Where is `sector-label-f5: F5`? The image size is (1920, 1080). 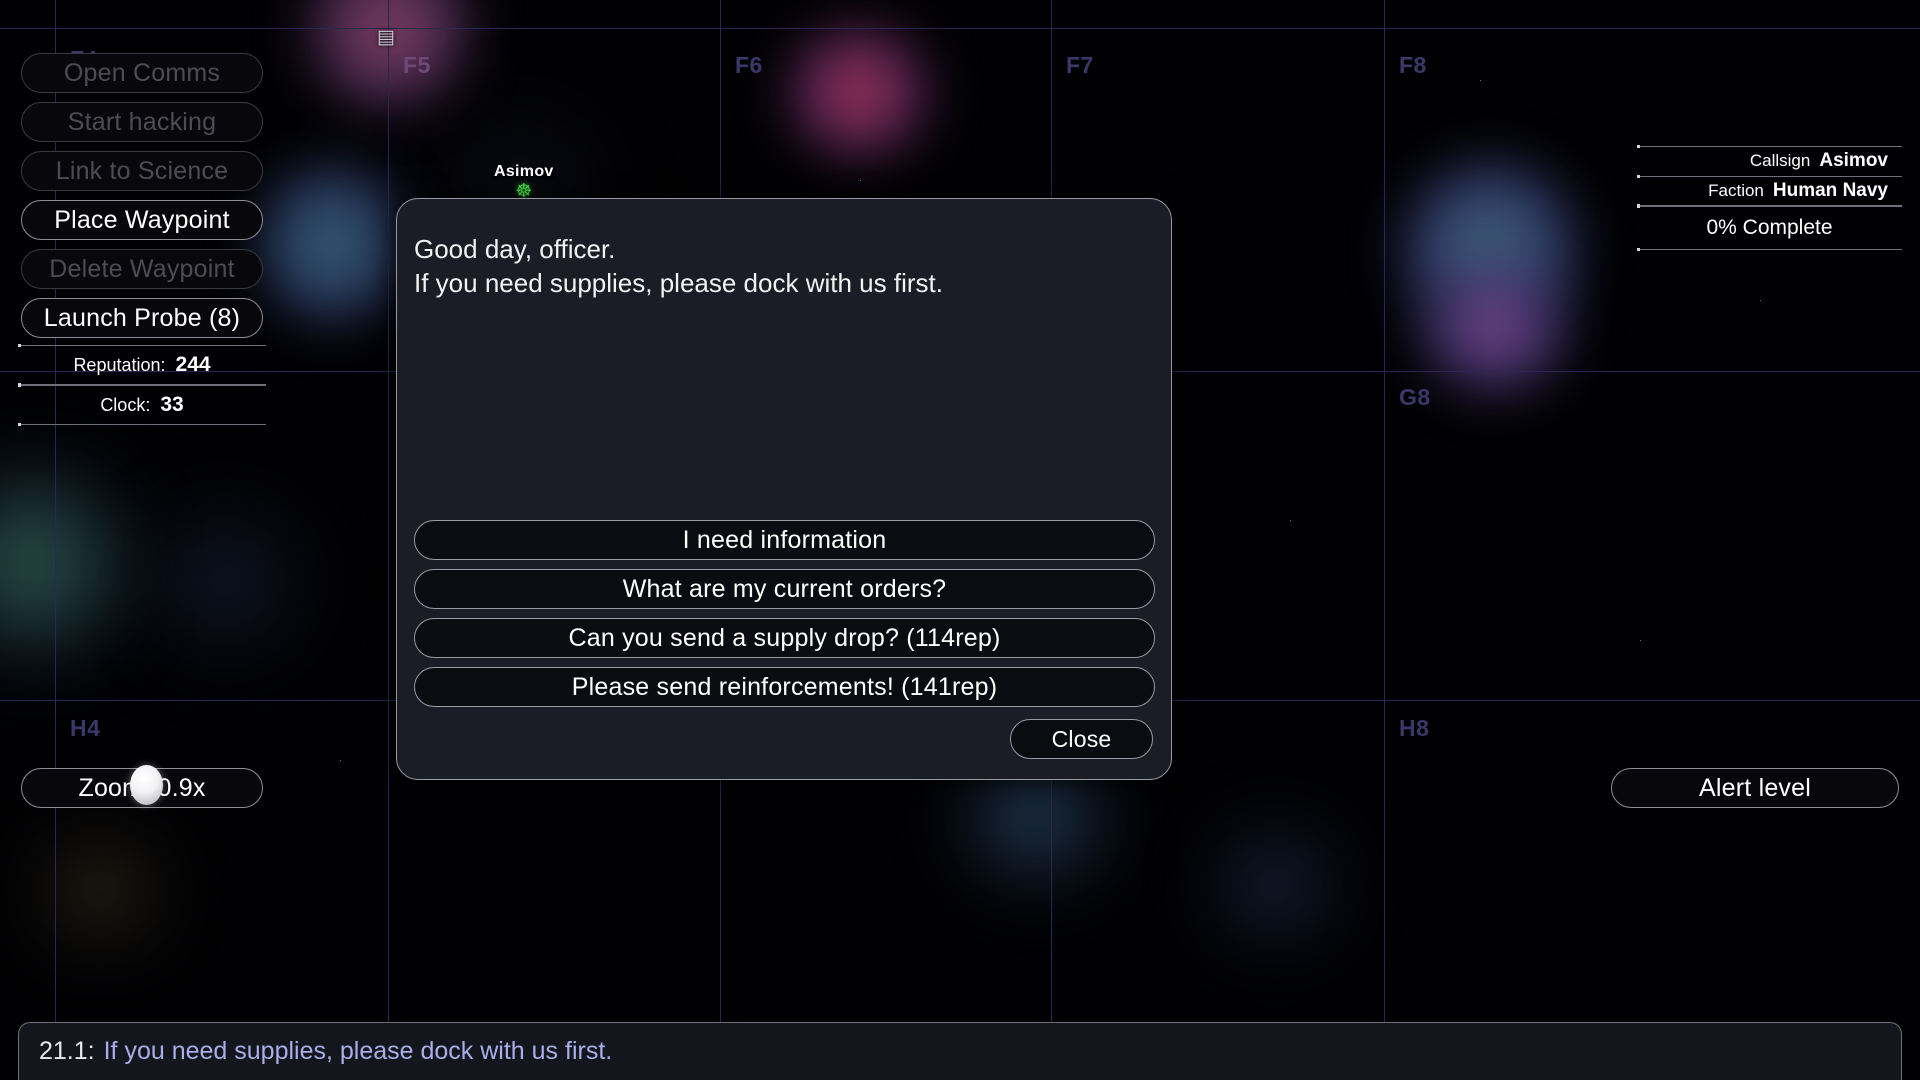
sector-label-f5: F5 is located at coordinates (417, 65).